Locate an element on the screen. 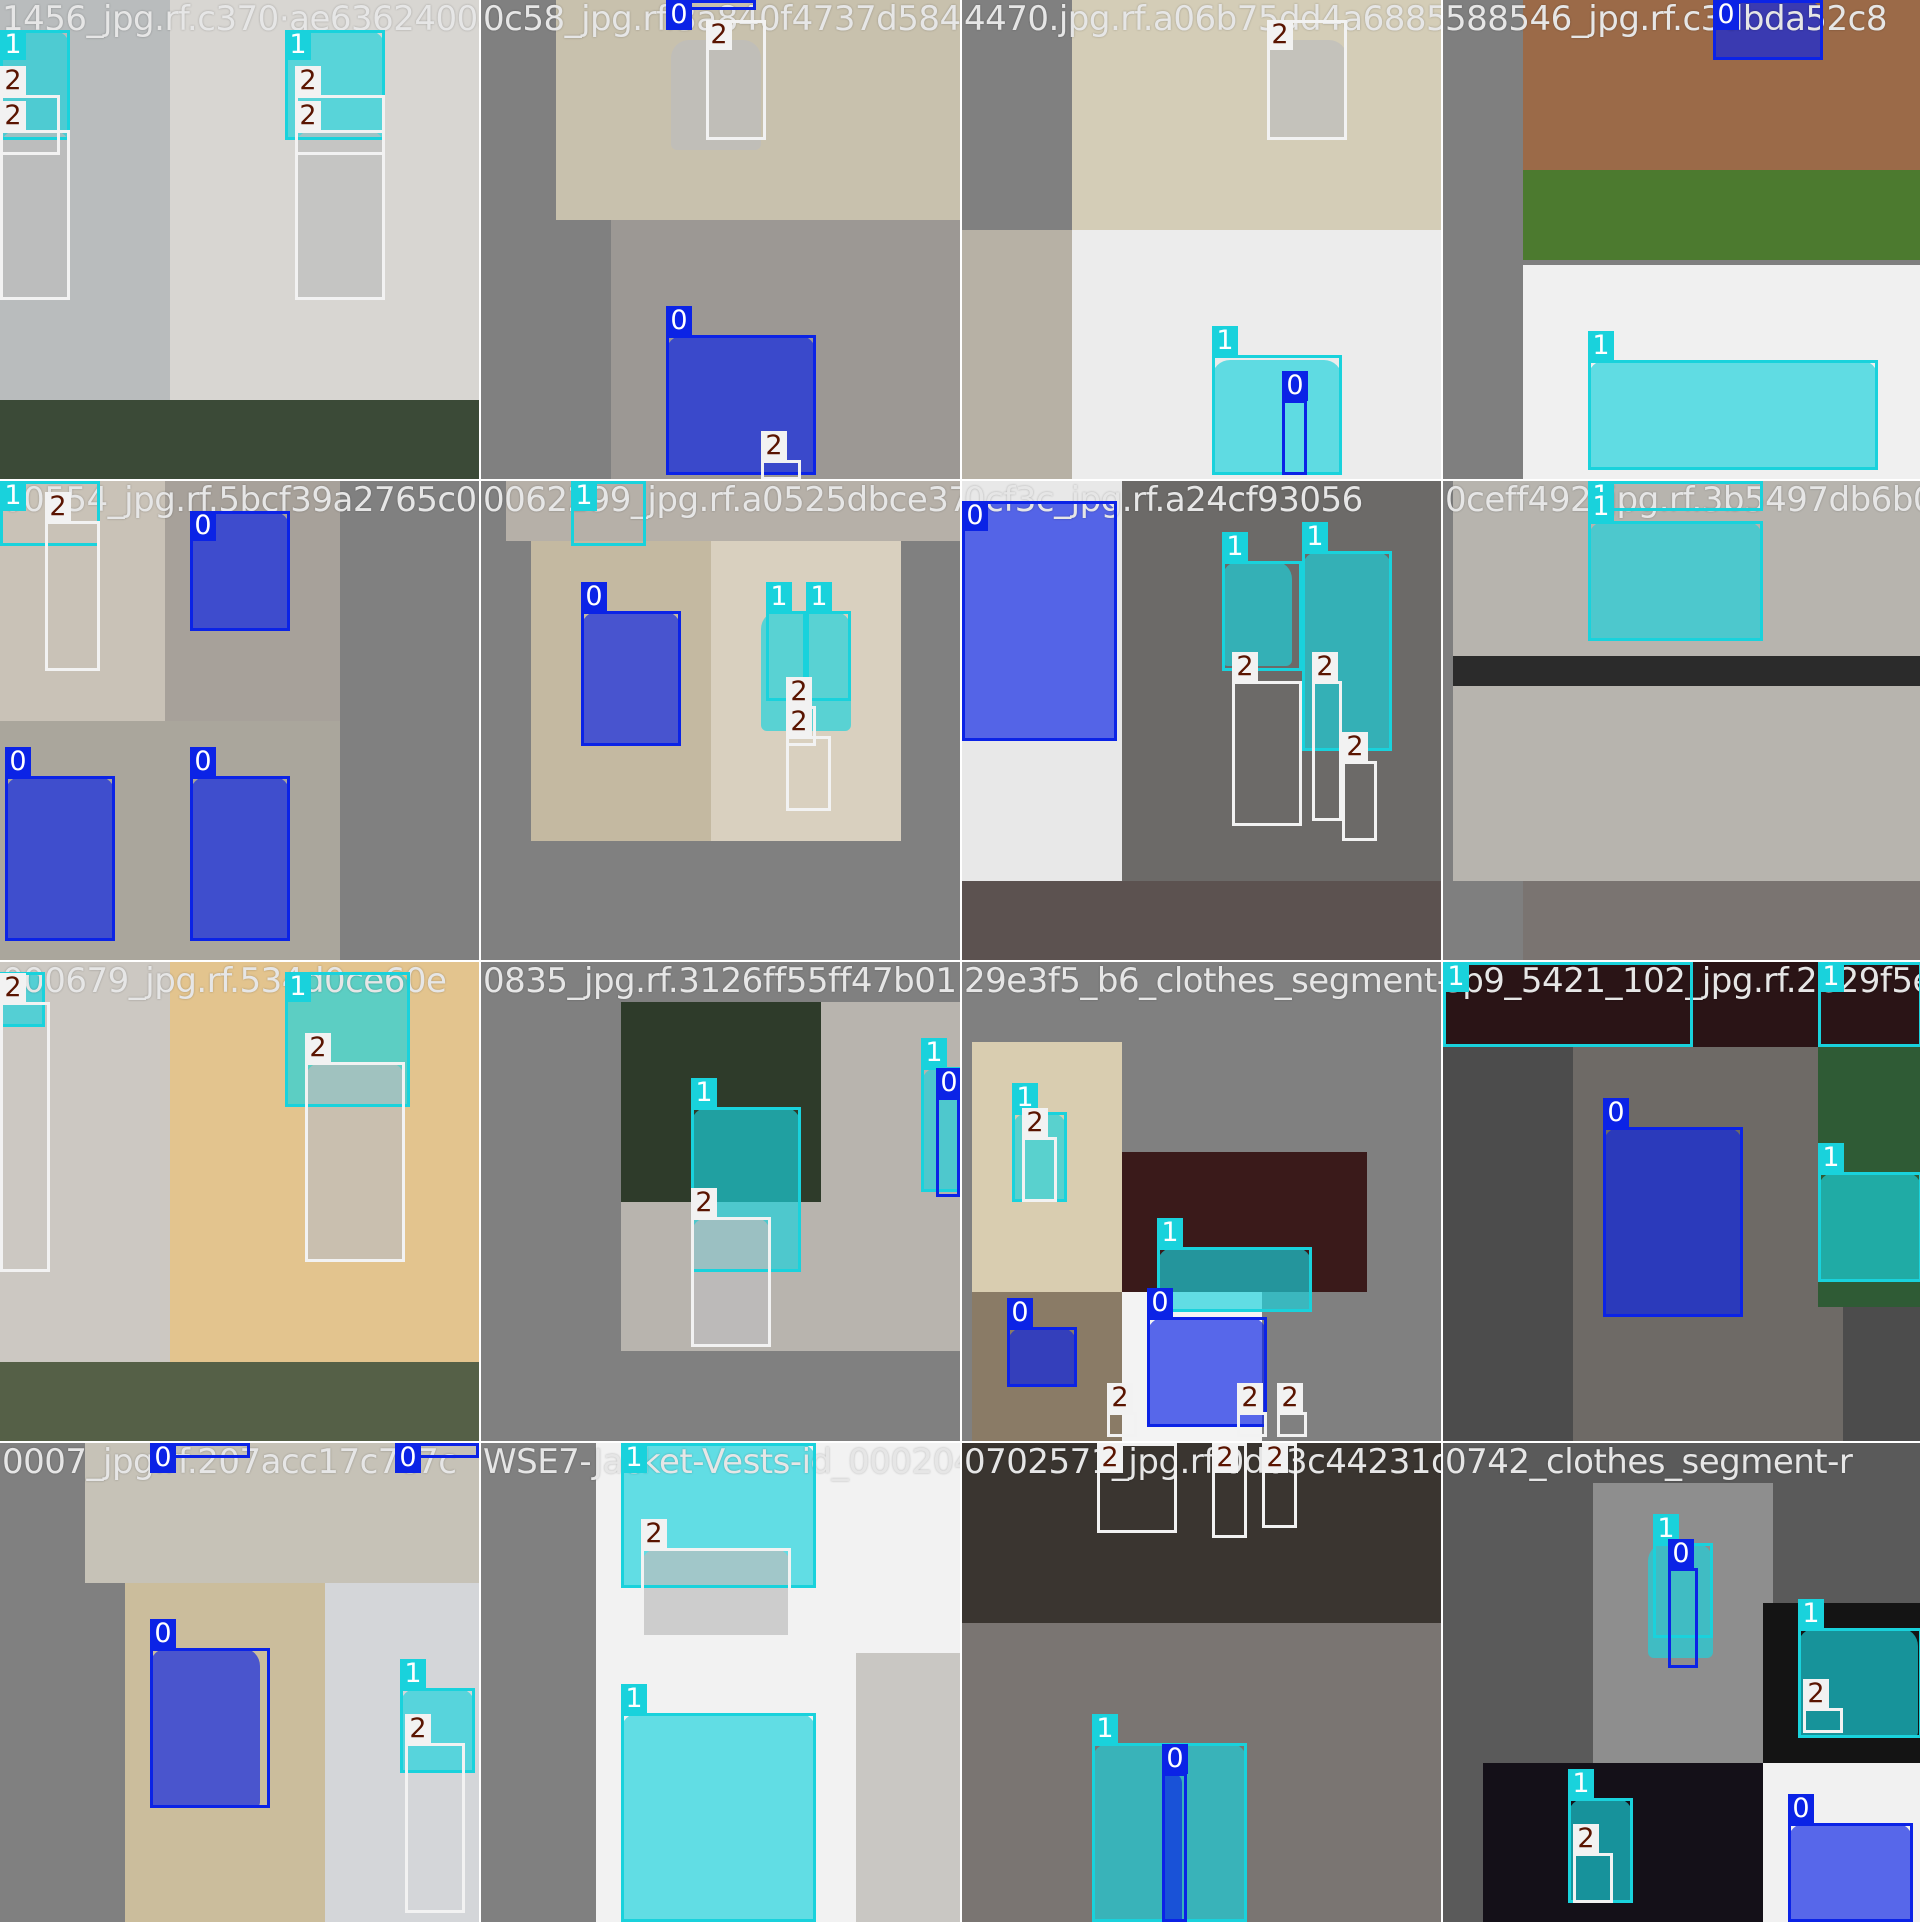 The image size is (1920, 1922). mosaic-tile: 0742_clothes_segment-r 1 0 1 2 1 2 0 is located at coordinates (1681, 1682).